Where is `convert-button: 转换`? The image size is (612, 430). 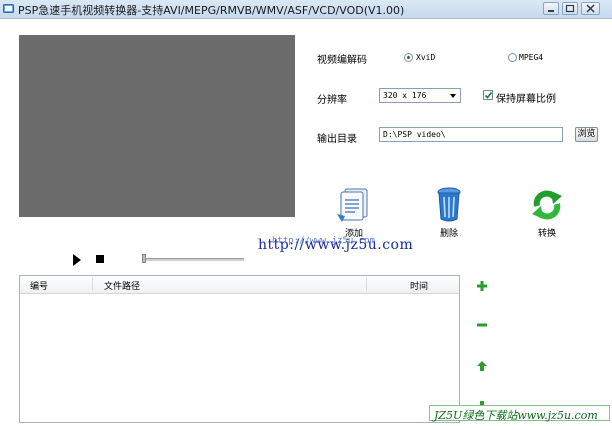 convert-button: 转换 is located at coordinates (547, 212).